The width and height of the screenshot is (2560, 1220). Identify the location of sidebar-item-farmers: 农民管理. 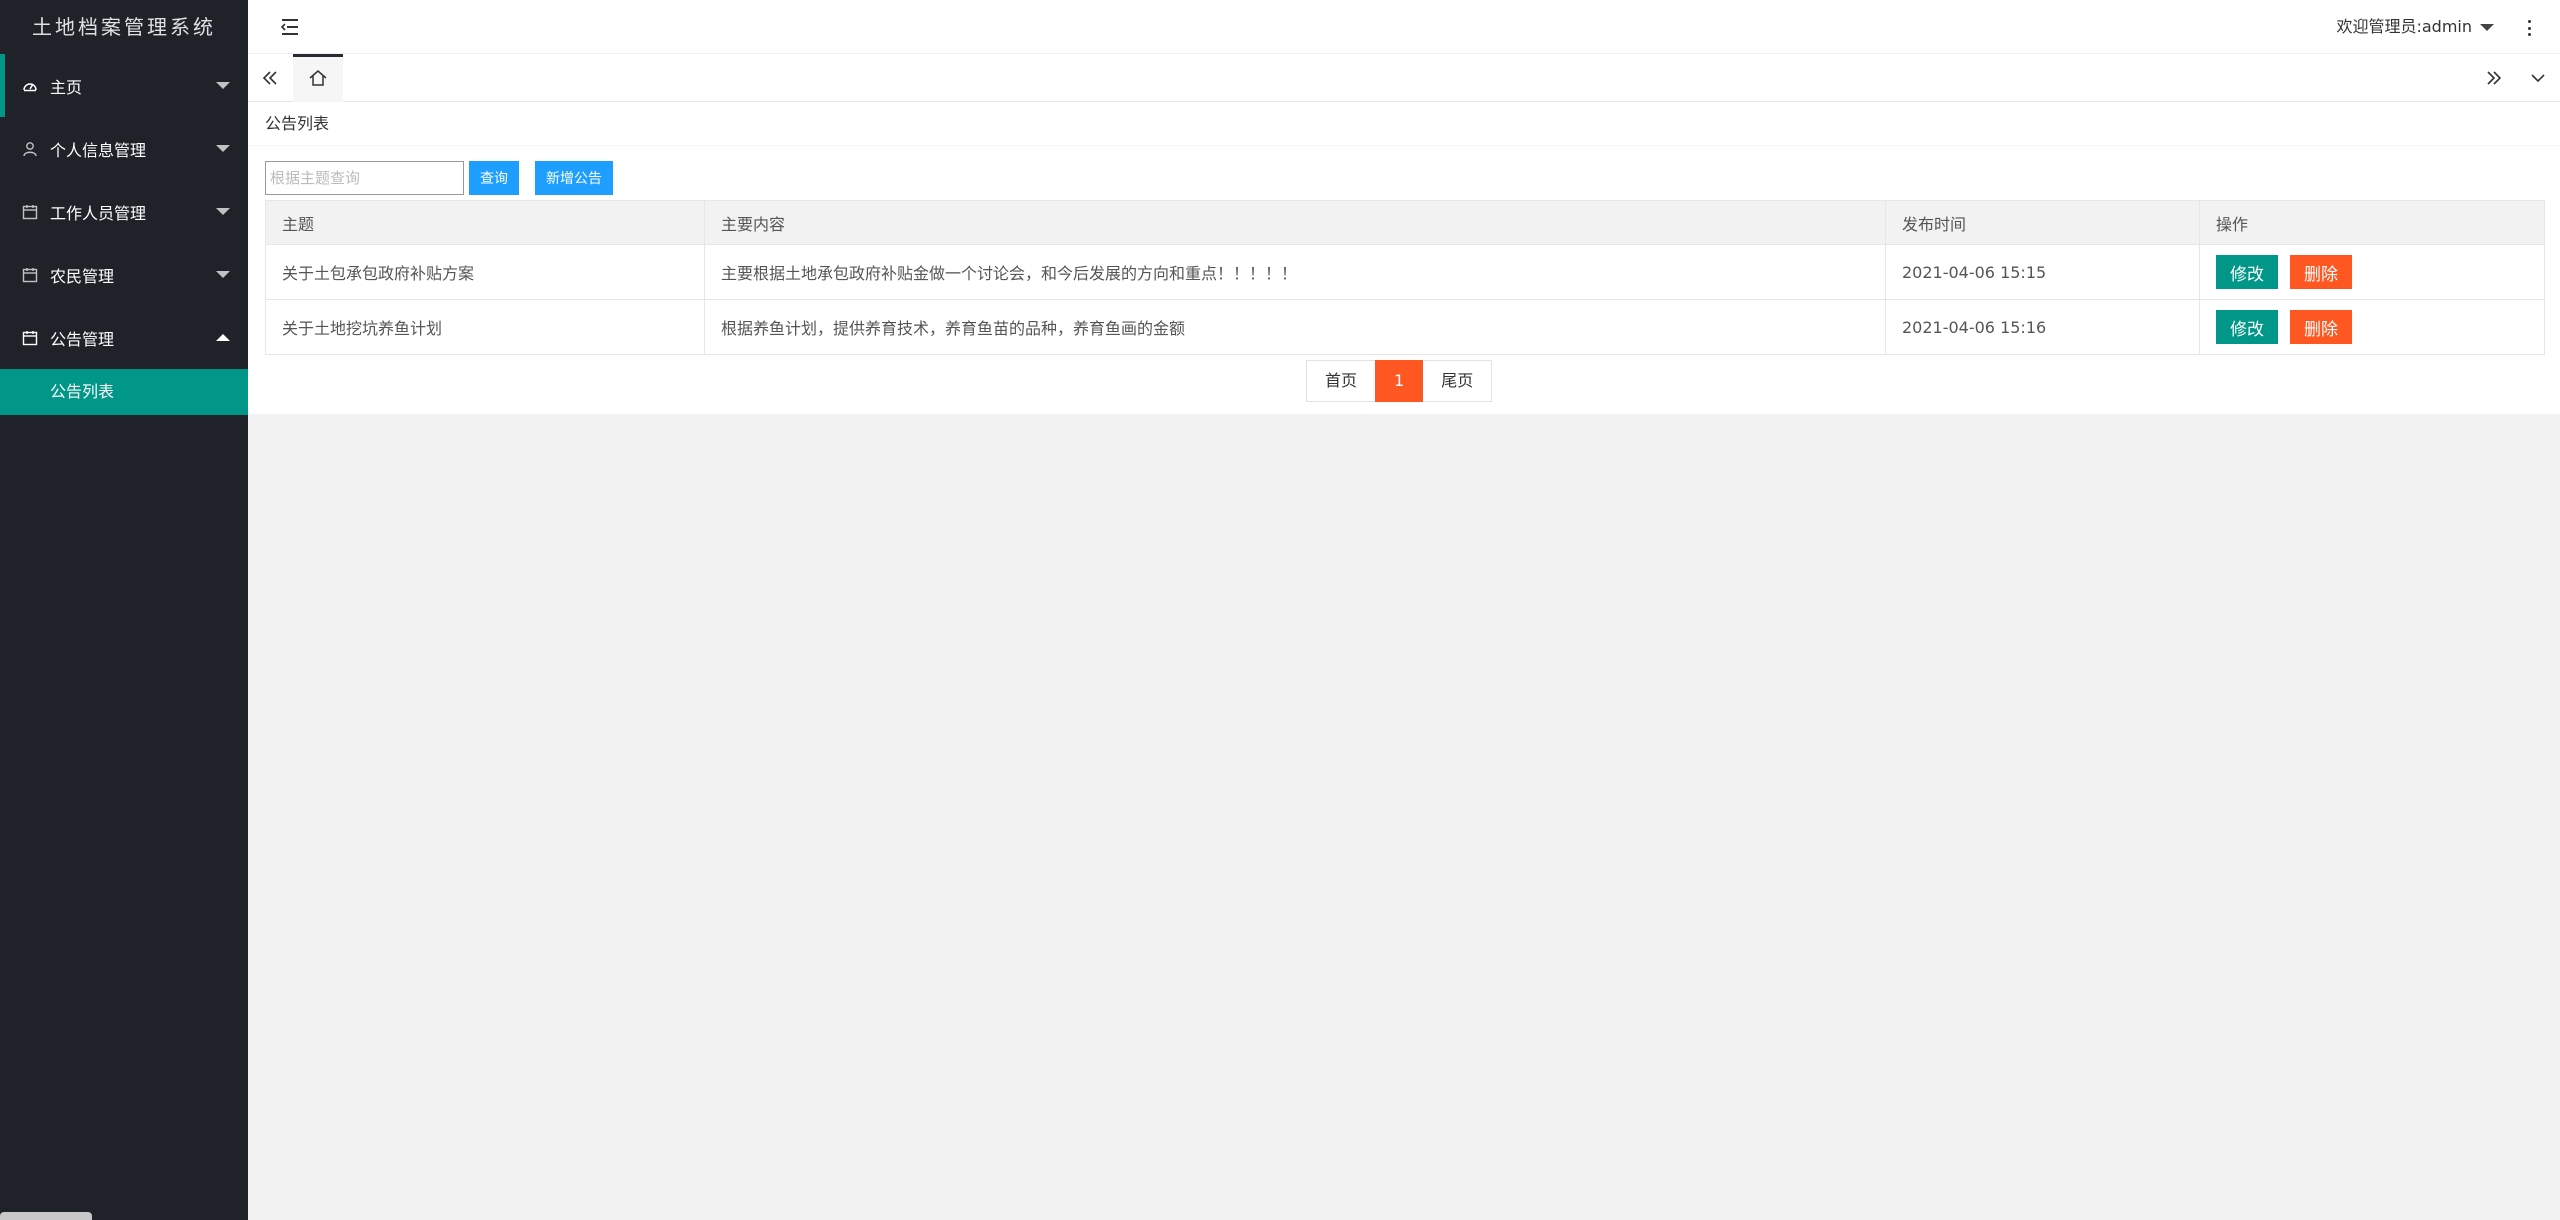
(124, 274).